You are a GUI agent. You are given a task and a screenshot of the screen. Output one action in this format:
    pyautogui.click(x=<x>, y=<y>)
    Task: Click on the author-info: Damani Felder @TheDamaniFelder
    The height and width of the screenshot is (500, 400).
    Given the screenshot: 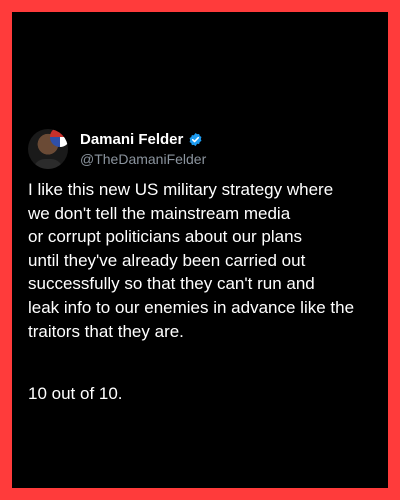 What is the action you would take?
    pyautogui.click(x=143, y=149)
    